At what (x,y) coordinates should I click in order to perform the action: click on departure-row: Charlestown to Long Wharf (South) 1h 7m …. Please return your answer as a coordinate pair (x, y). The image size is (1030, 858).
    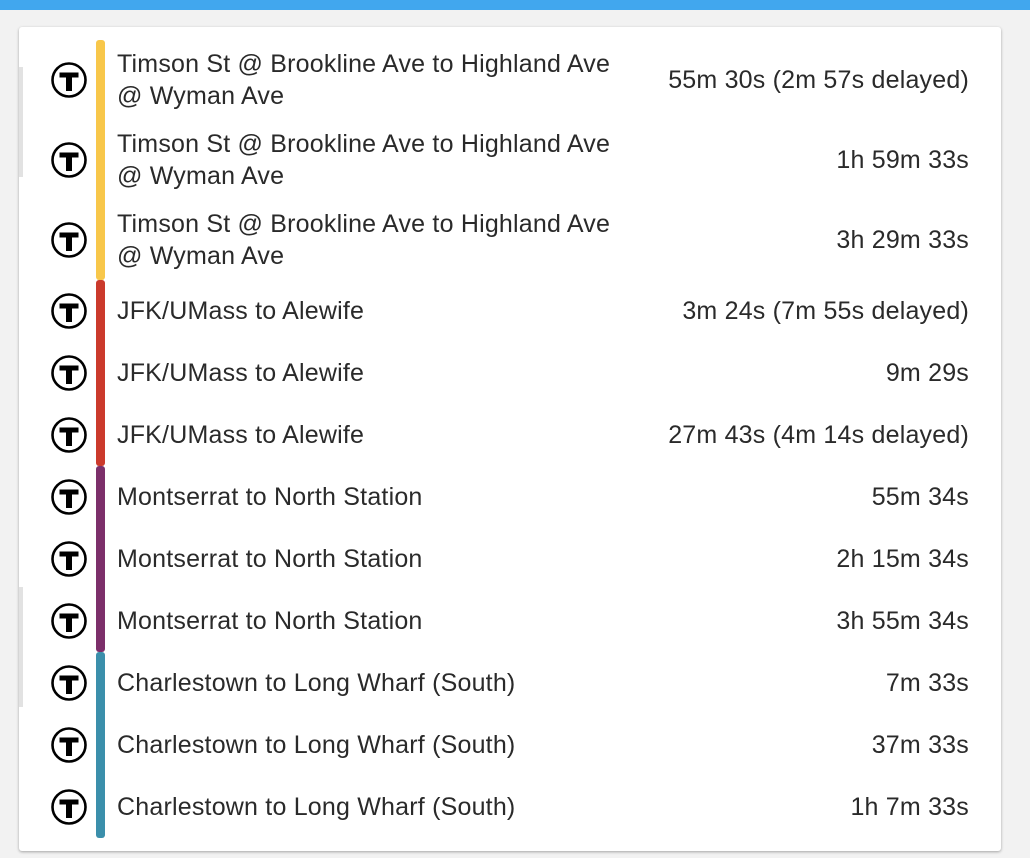
    Looking at the image, I should click on (510, 807).